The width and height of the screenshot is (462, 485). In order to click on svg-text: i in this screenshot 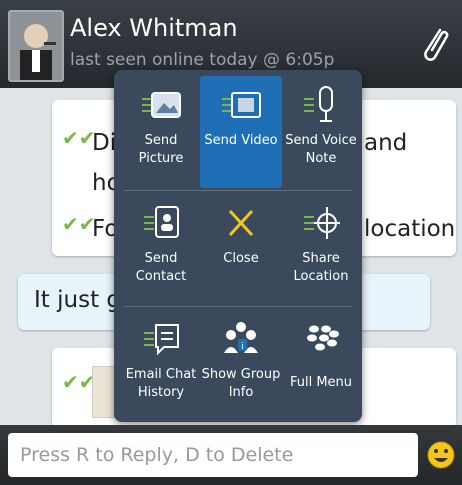, I will do `click(242, 347)`.